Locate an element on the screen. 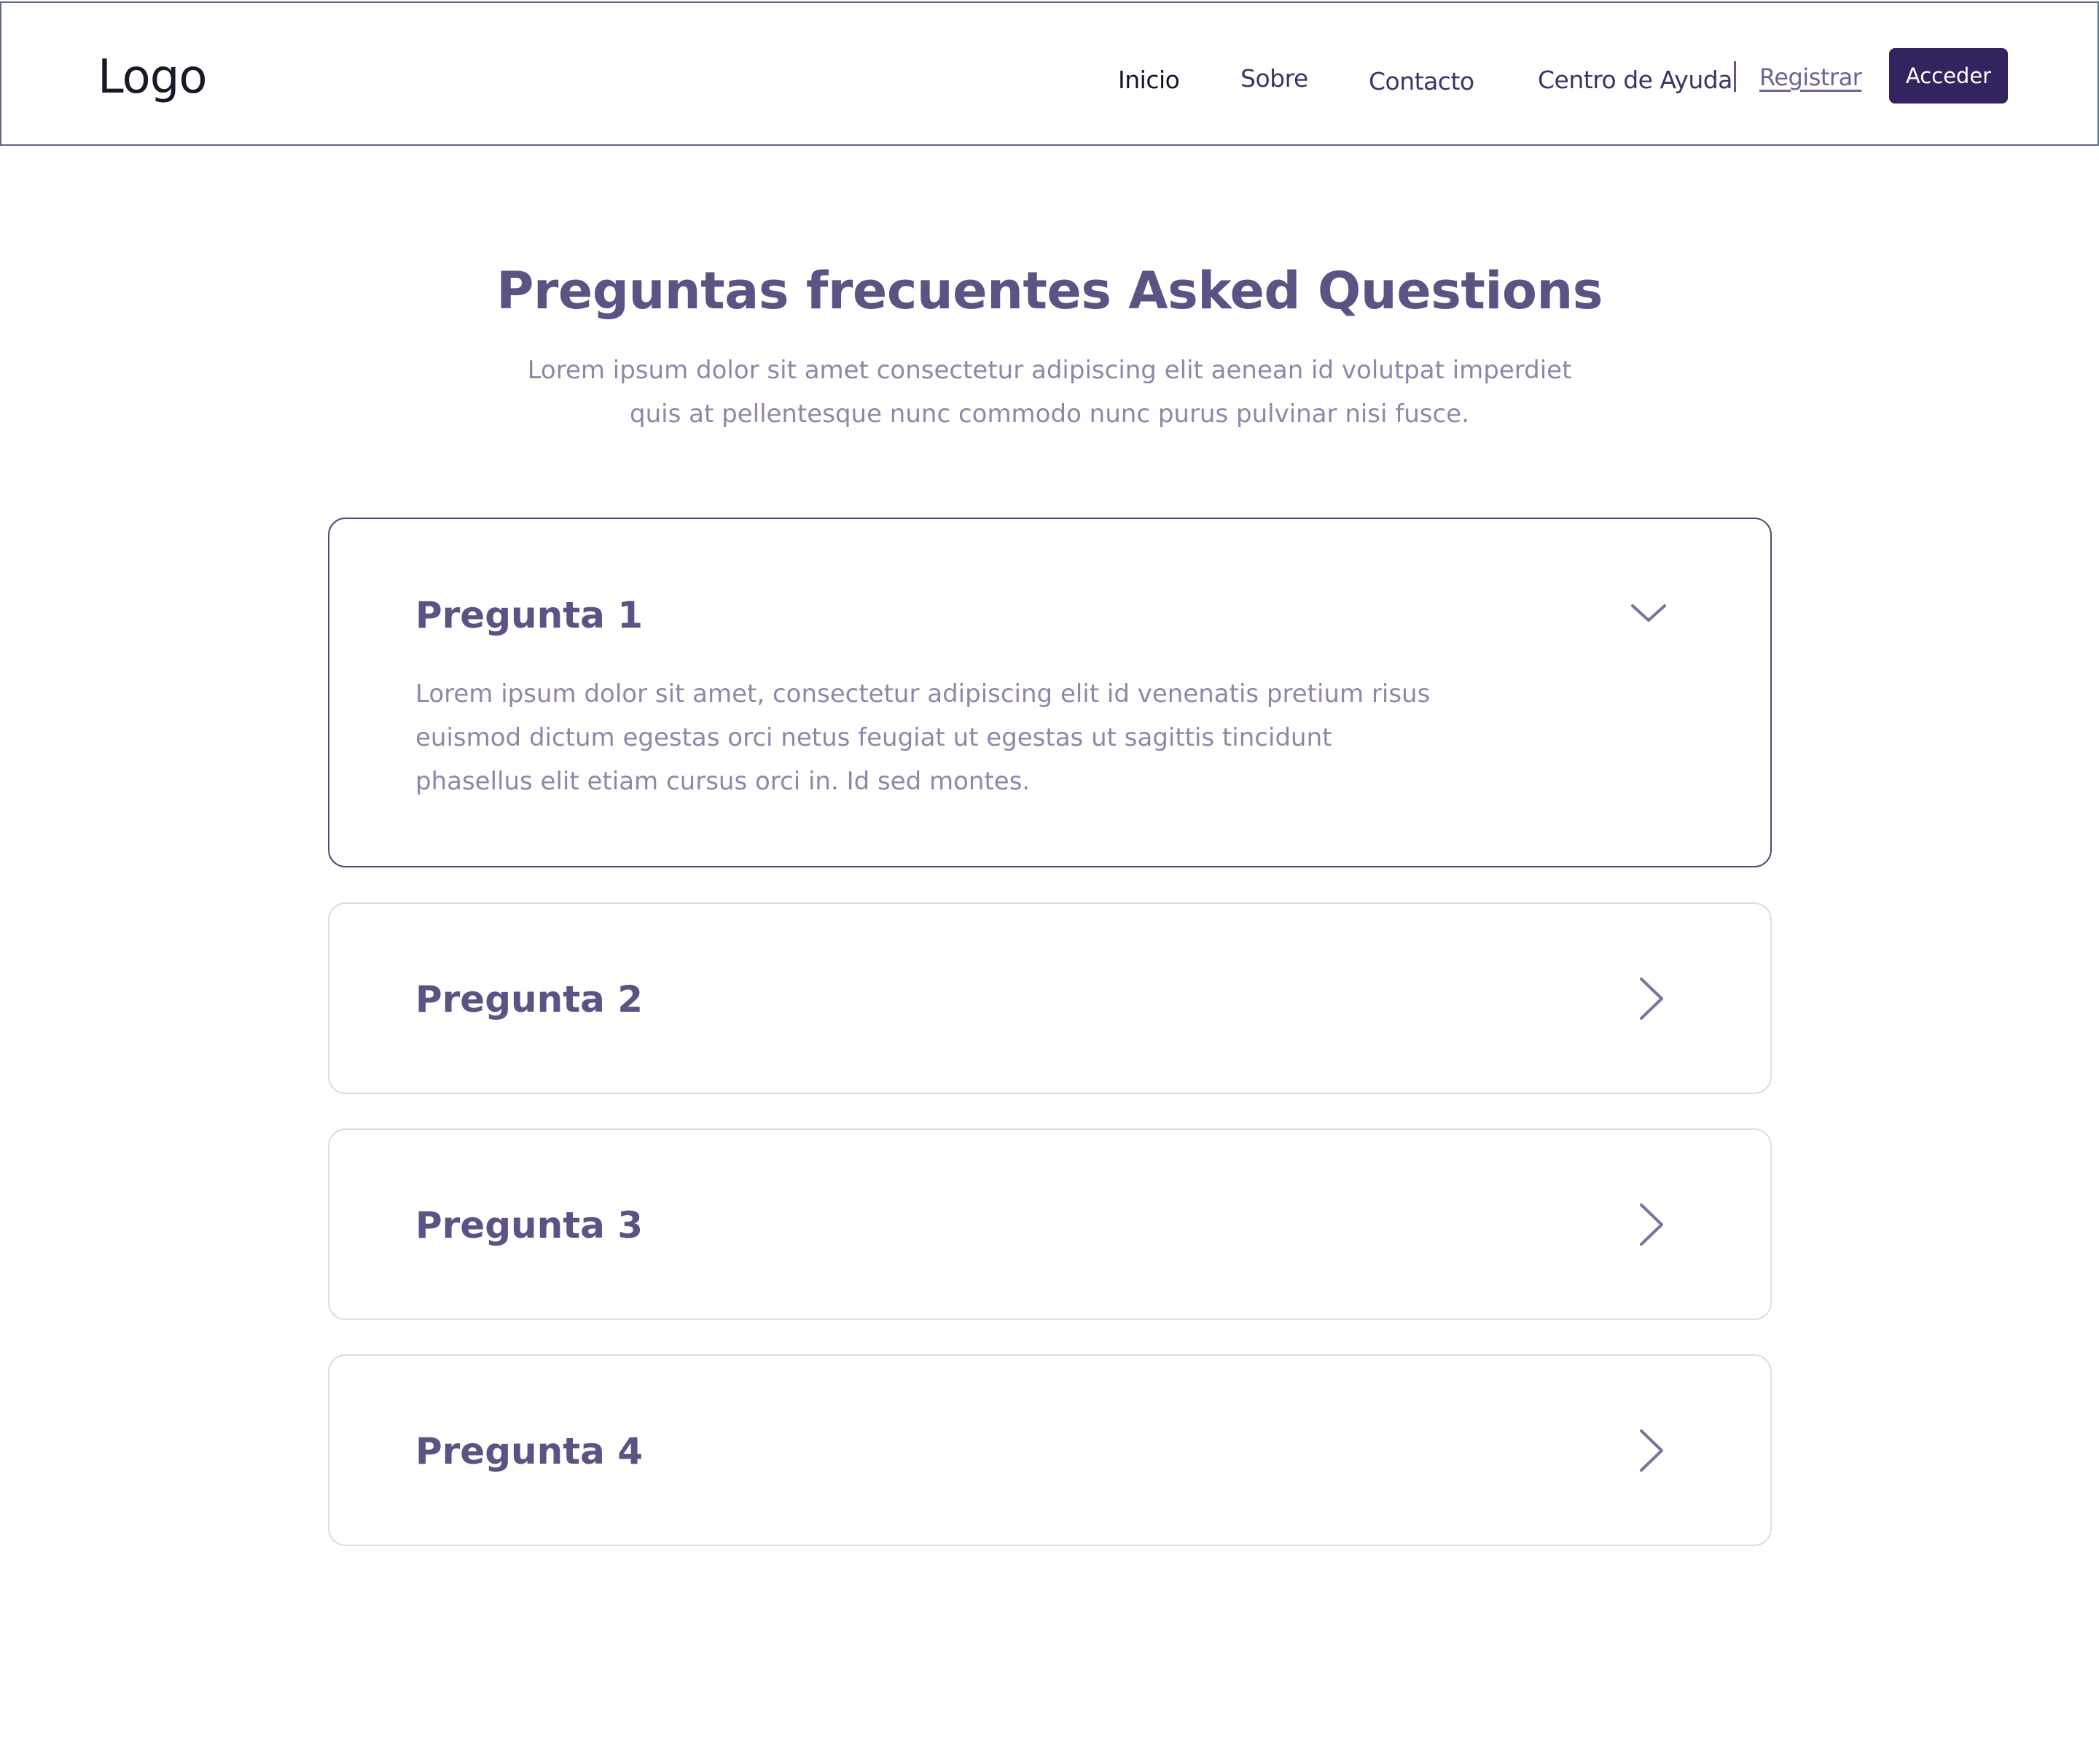 This screenshot has height=1764, width=2099. faq-item-3: Pregunta 3 is located at coordinates (1050, 1224).